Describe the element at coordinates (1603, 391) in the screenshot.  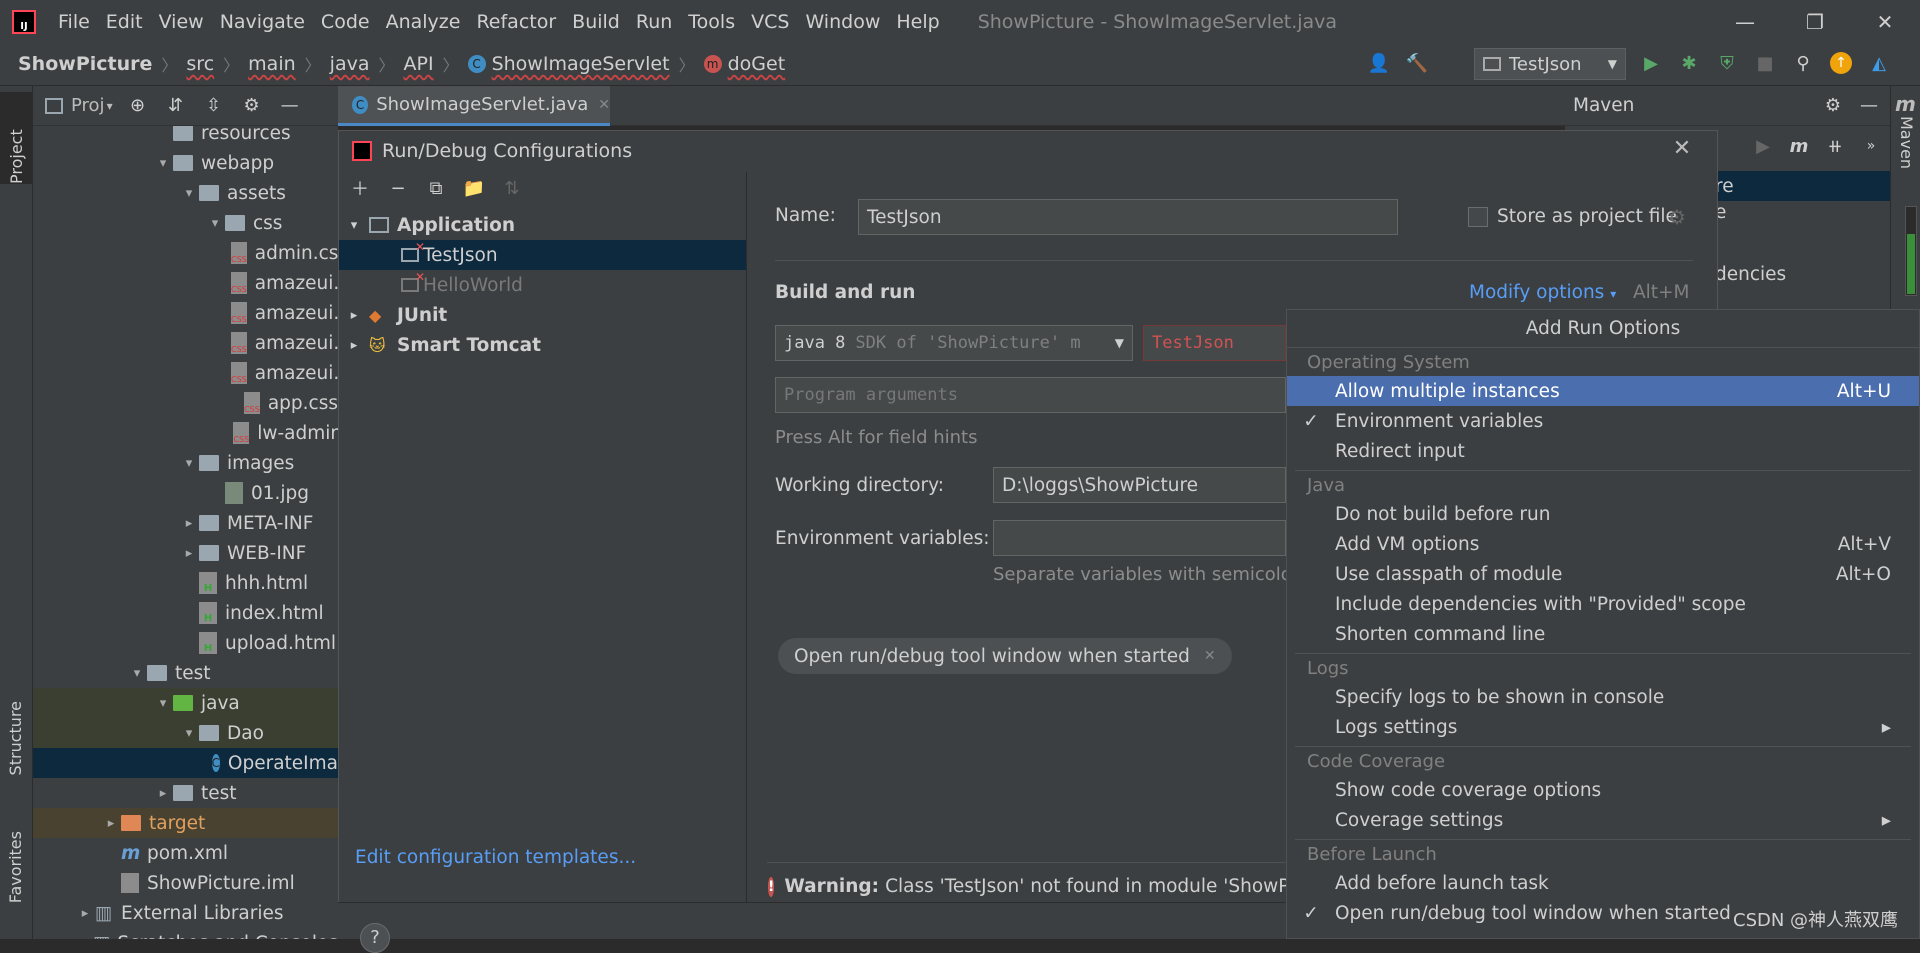
I see `popup-option: Allow multiple instances Alt+U` at that location.